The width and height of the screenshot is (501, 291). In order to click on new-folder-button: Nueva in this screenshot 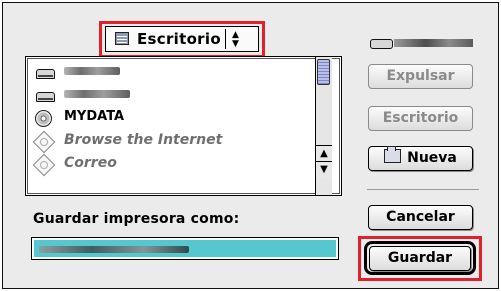, I will do `click(420, 158)`.